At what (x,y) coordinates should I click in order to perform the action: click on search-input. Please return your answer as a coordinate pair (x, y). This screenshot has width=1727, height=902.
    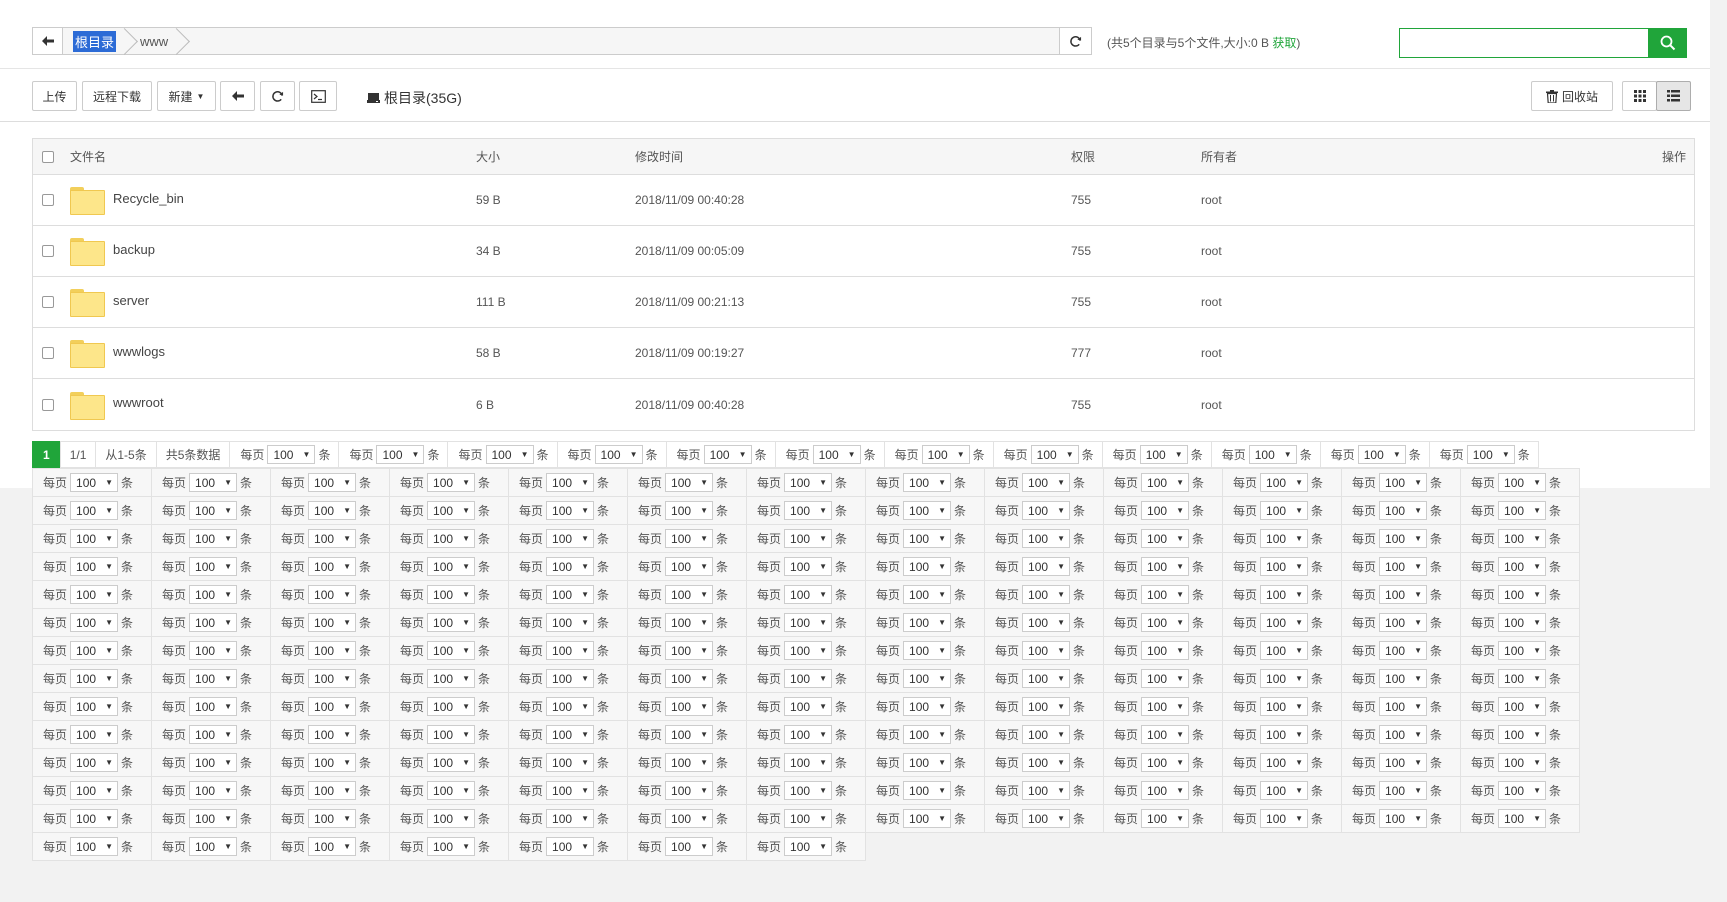
    Looking at the image, I should click on (1524, 43).